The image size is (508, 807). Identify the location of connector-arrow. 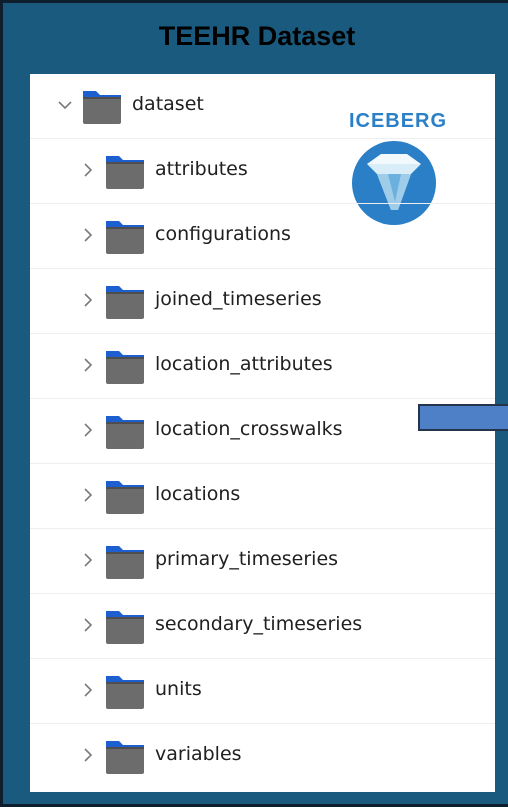
(463, 417).